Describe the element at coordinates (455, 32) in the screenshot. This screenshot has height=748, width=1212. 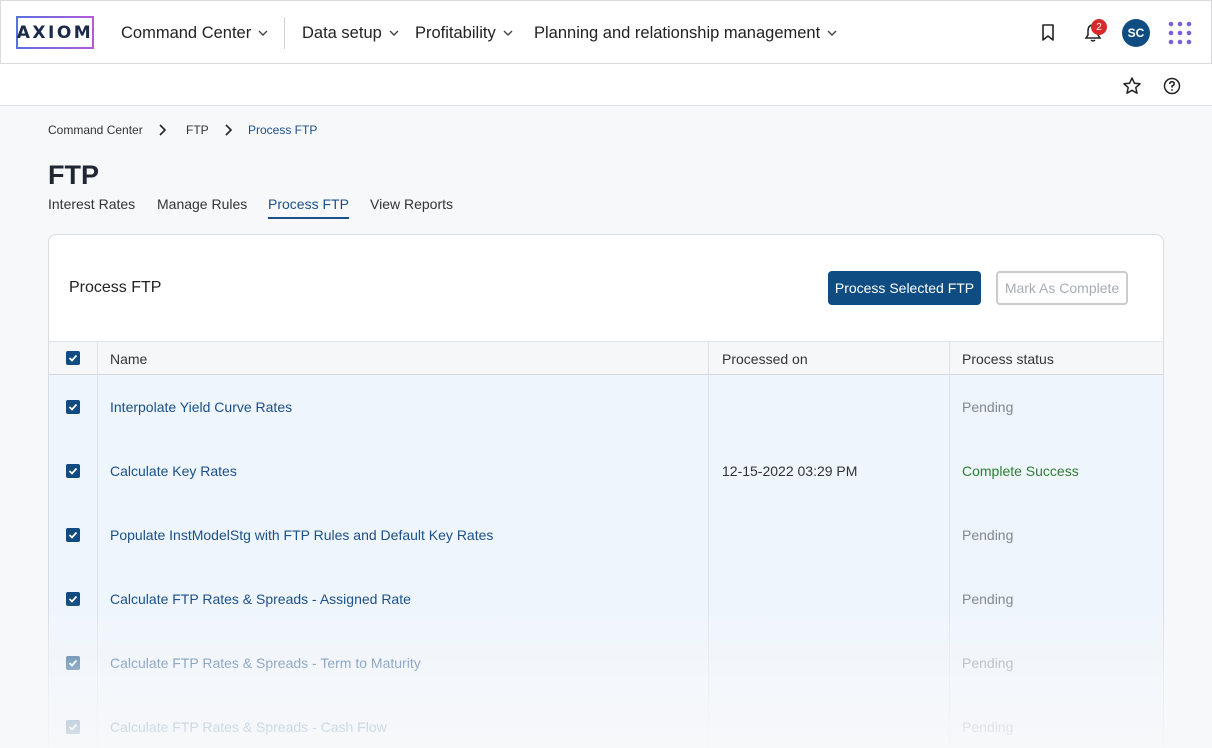
I see `nav-label: Profitability` at that location.